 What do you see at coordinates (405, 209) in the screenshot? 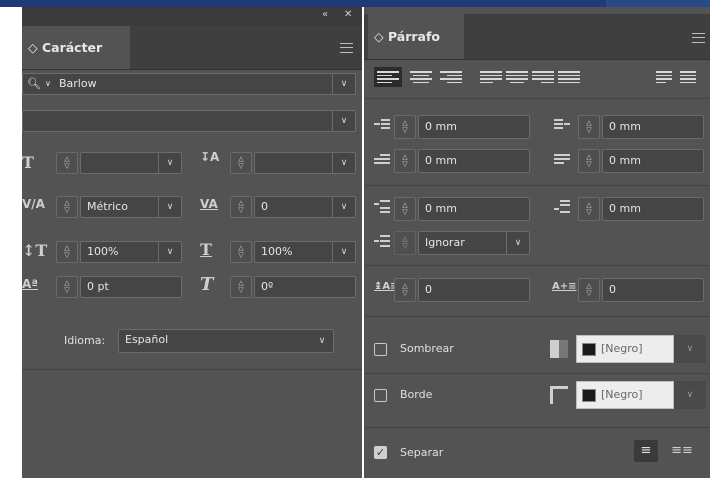
I see `space-before-stepper: △ ▽` at bounding box center [405, 209].